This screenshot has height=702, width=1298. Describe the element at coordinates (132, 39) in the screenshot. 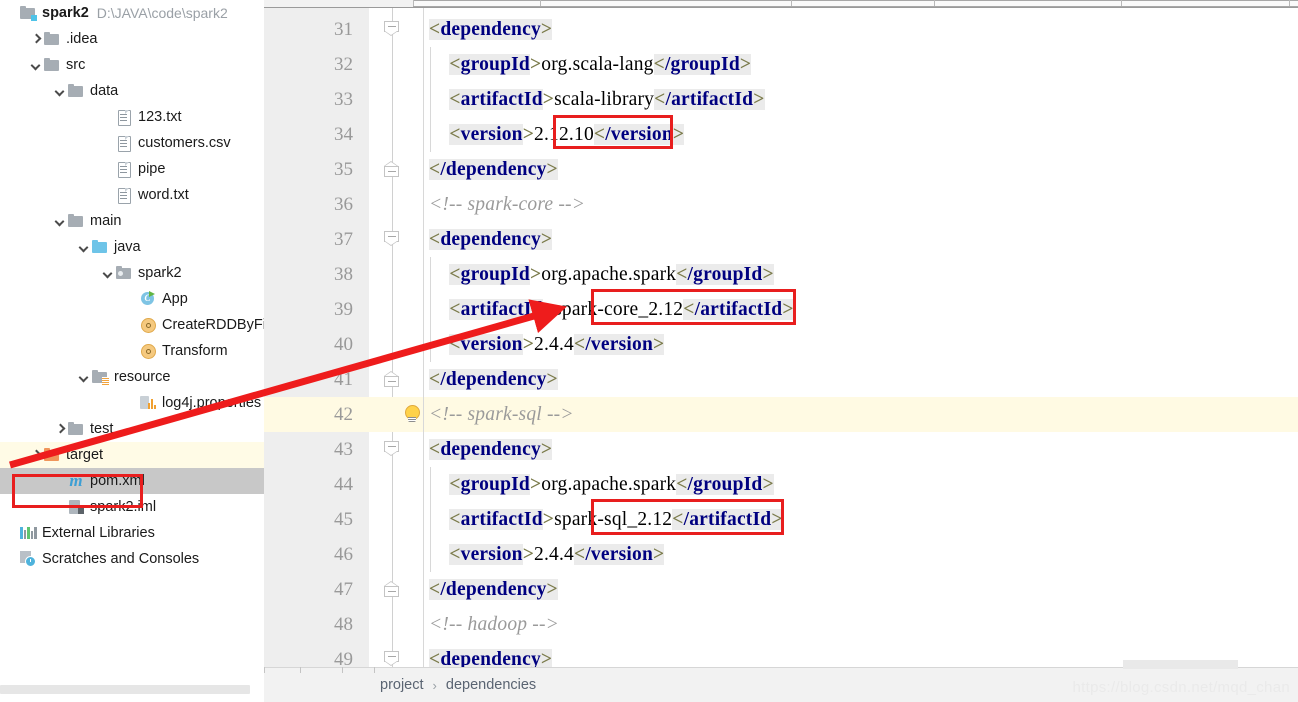

I see `tree-item-idea: .idea` at that location.